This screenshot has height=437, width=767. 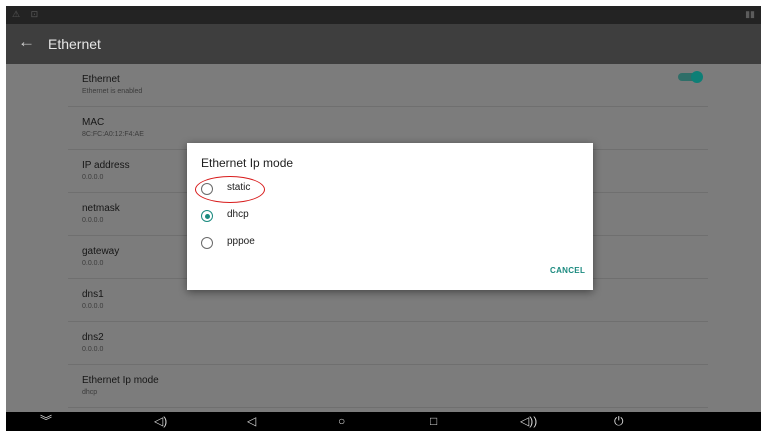 What do you see at coordinates (160, 421) in the screenshot?
I see `volume-down-icon: ◁)` at bounding box center [160, 421].